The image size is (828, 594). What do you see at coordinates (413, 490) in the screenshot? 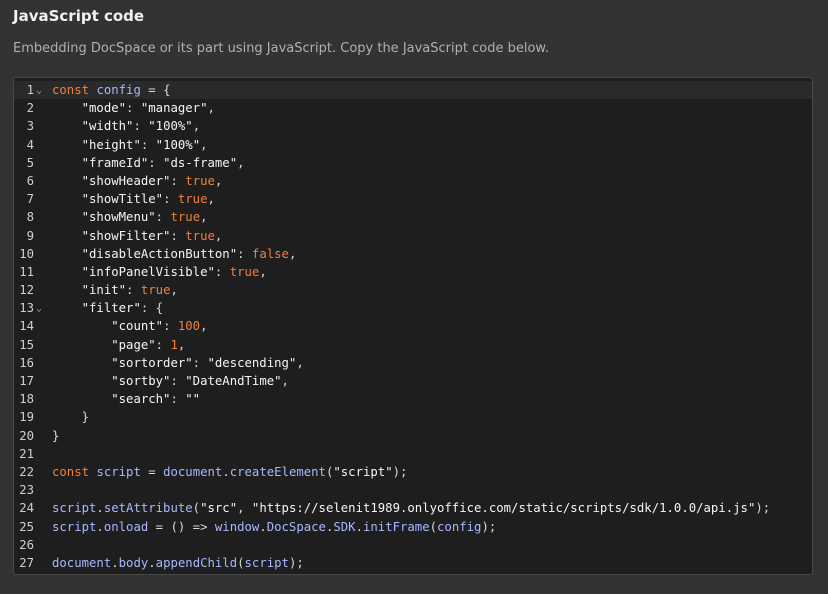
I see `code-line: 23` at bounding box center [413, 490].